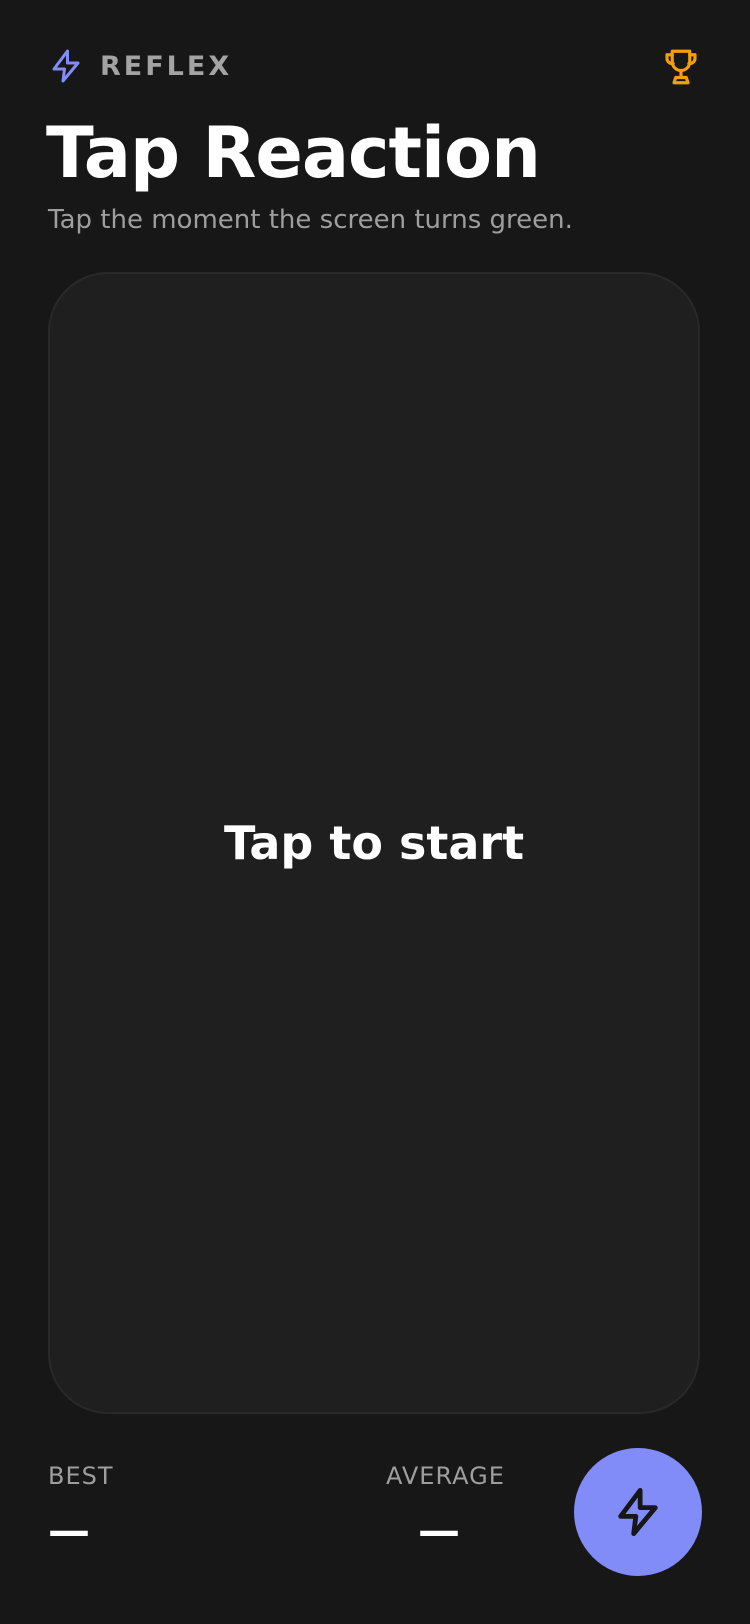 This screenshot has width=750, height=1624. I want to click on best-value: —, so click(69, 1530).